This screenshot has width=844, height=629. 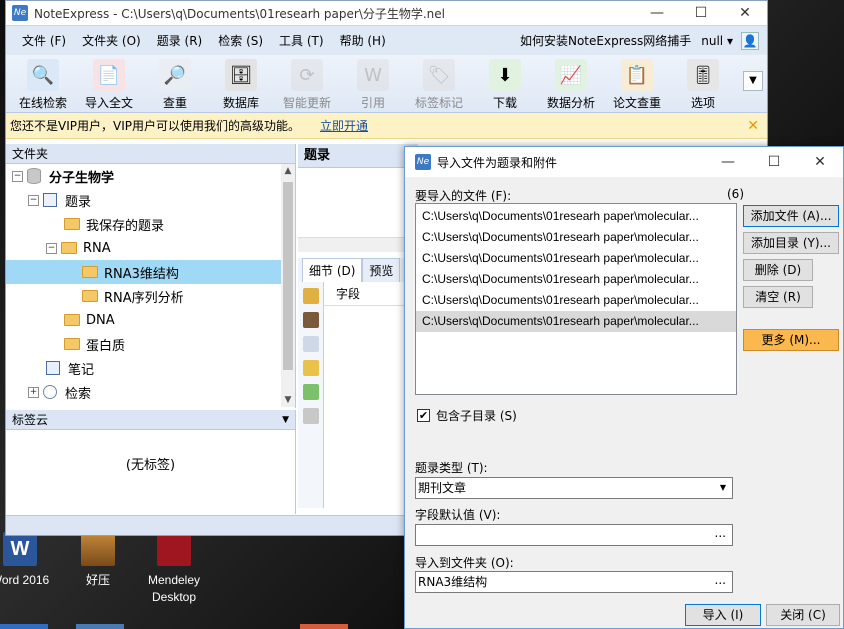 I want to click on tool-label: 标签标记, so click(x=438, y=103).